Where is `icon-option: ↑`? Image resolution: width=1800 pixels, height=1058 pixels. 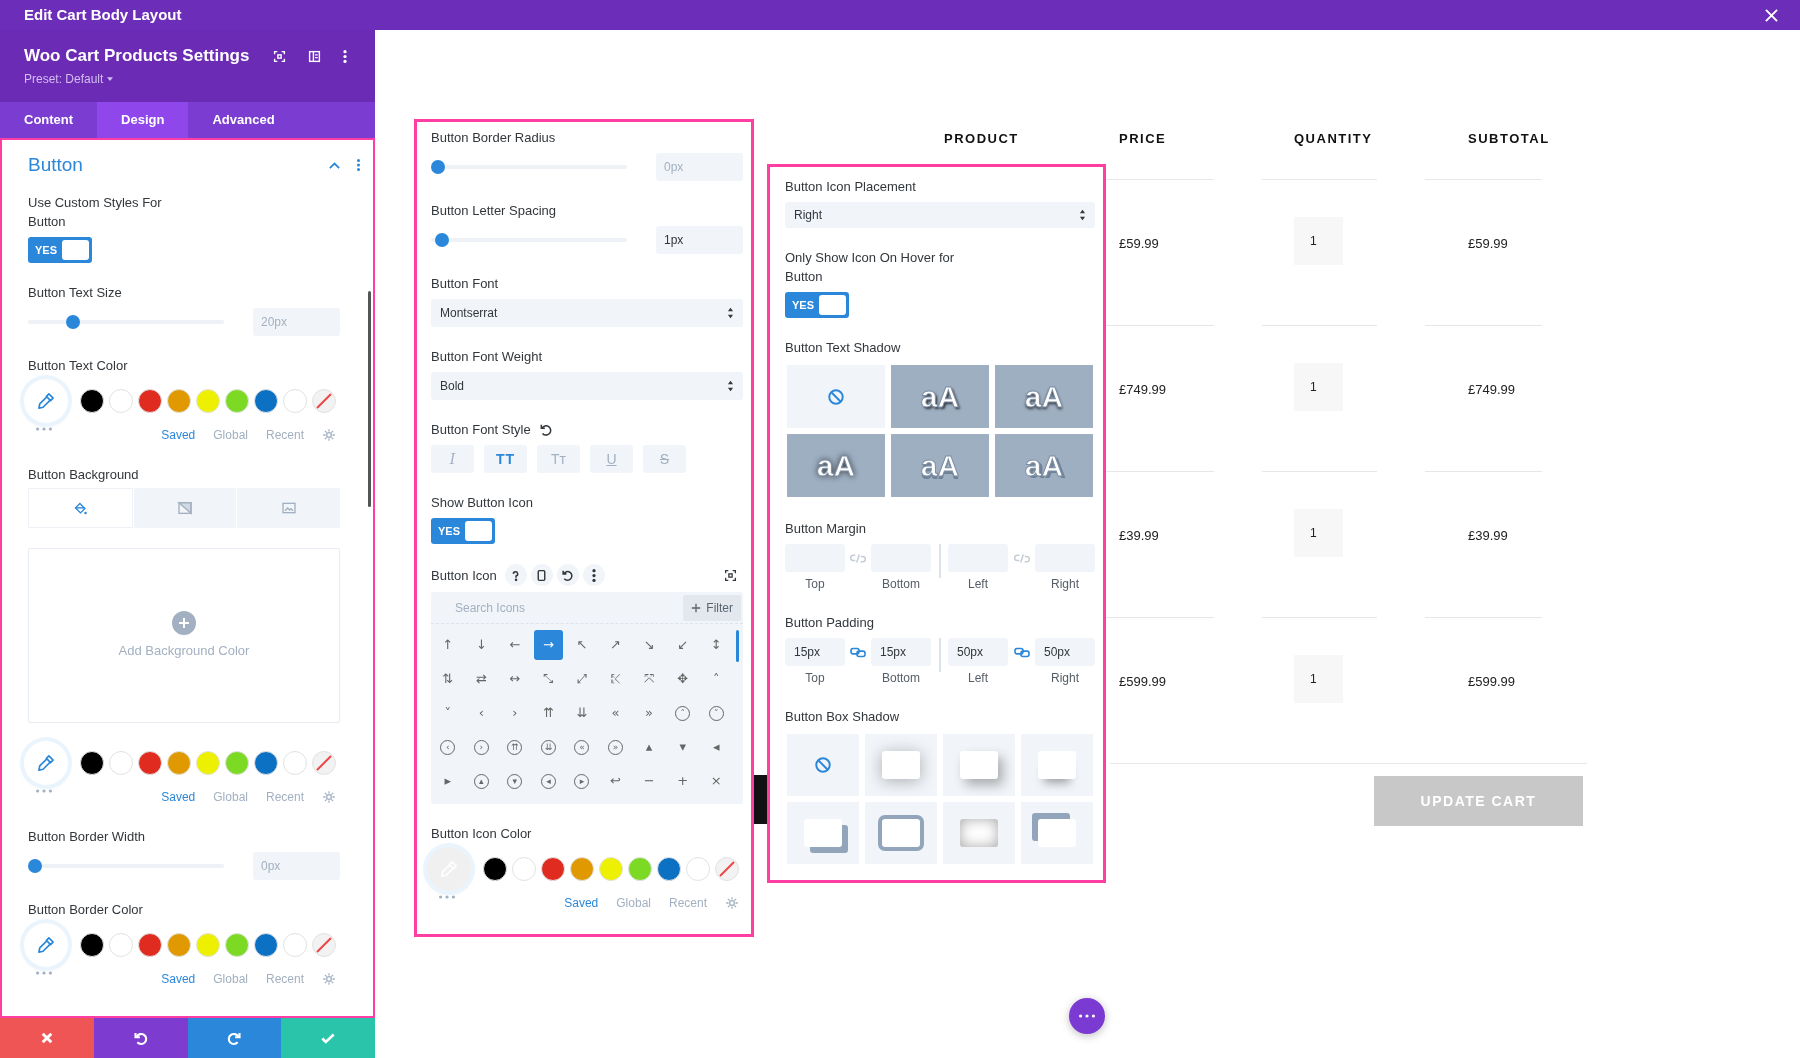 icon-option: ↑ is located at coordinates (448, 645).